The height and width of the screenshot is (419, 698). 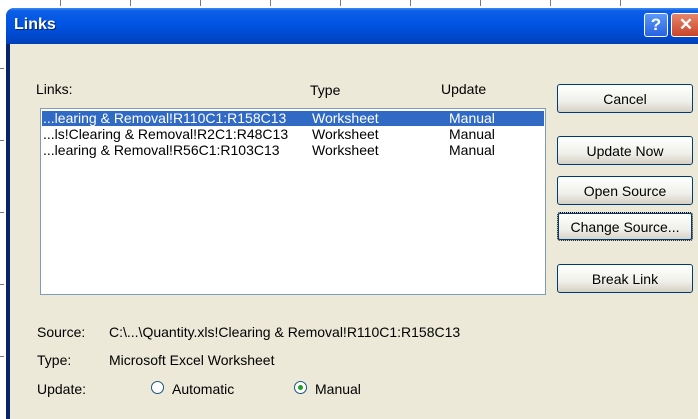 I want to click on close-icon: ✕, so click(x=686, y=24).